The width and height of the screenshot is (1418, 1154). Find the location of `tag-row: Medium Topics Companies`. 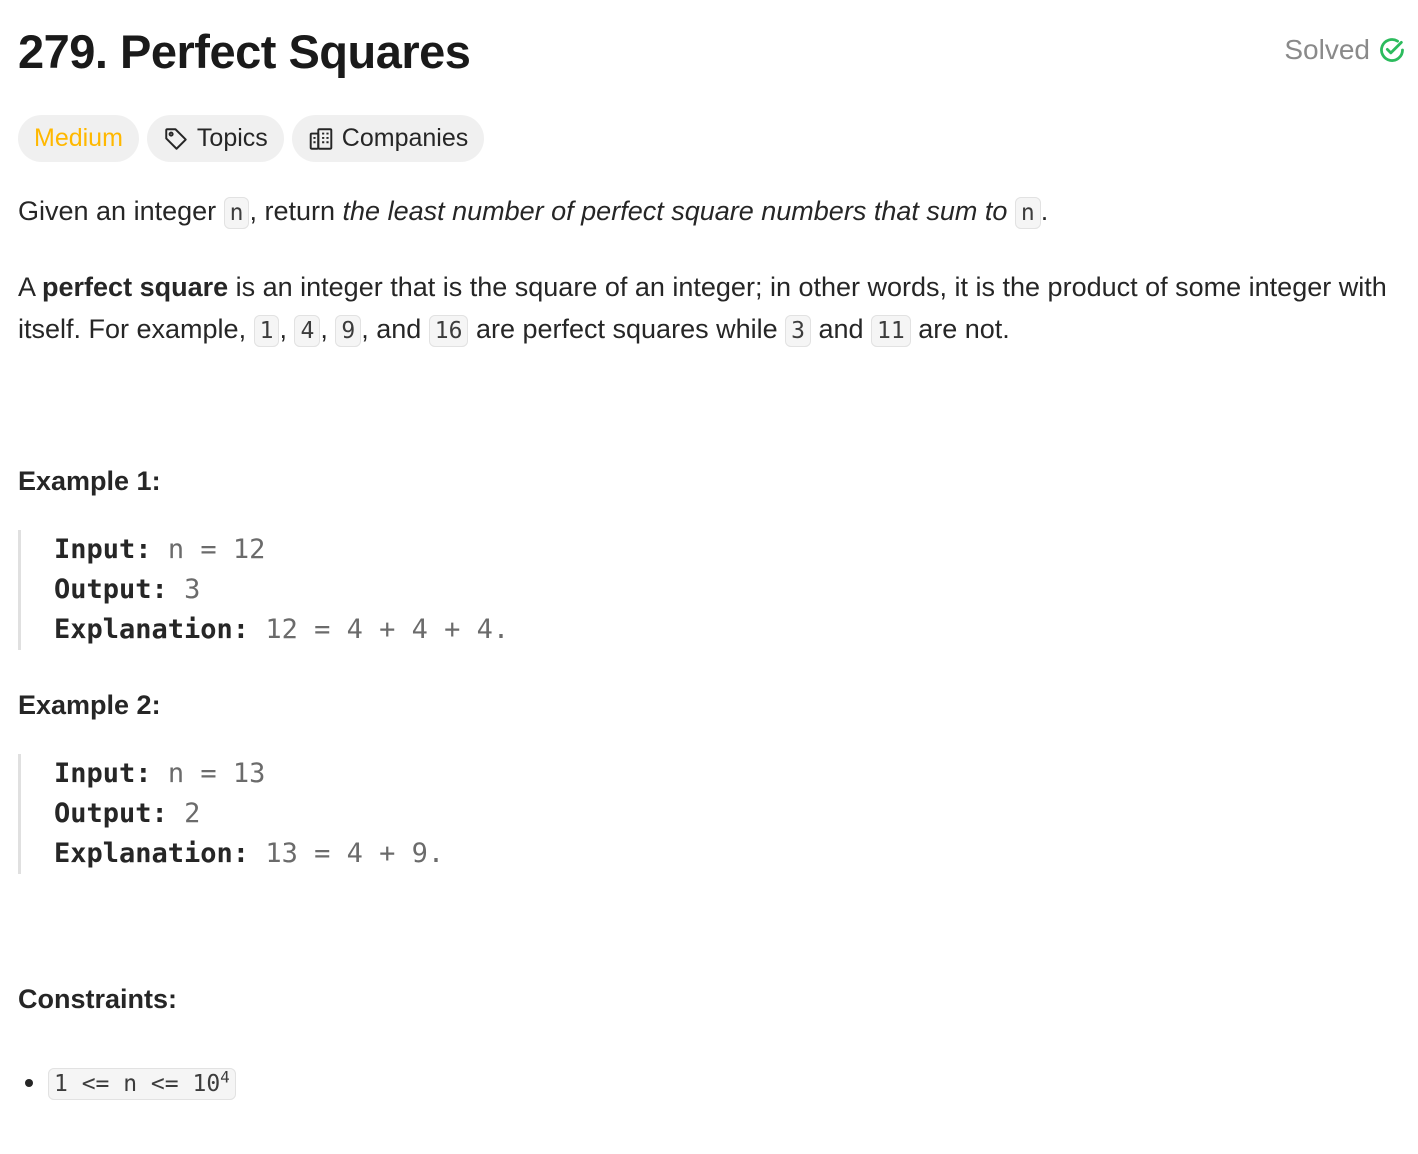

tag-row: Medium Topics Companies is located at coordinates (251, 138).